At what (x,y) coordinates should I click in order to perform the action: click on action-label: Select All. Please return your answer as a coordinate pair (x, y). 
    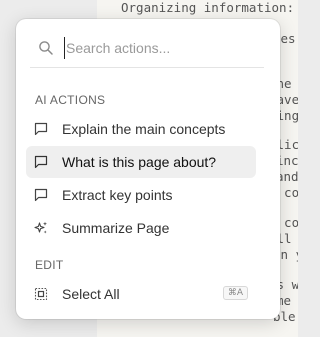
    Looking at the image, I should click on (91, 294).